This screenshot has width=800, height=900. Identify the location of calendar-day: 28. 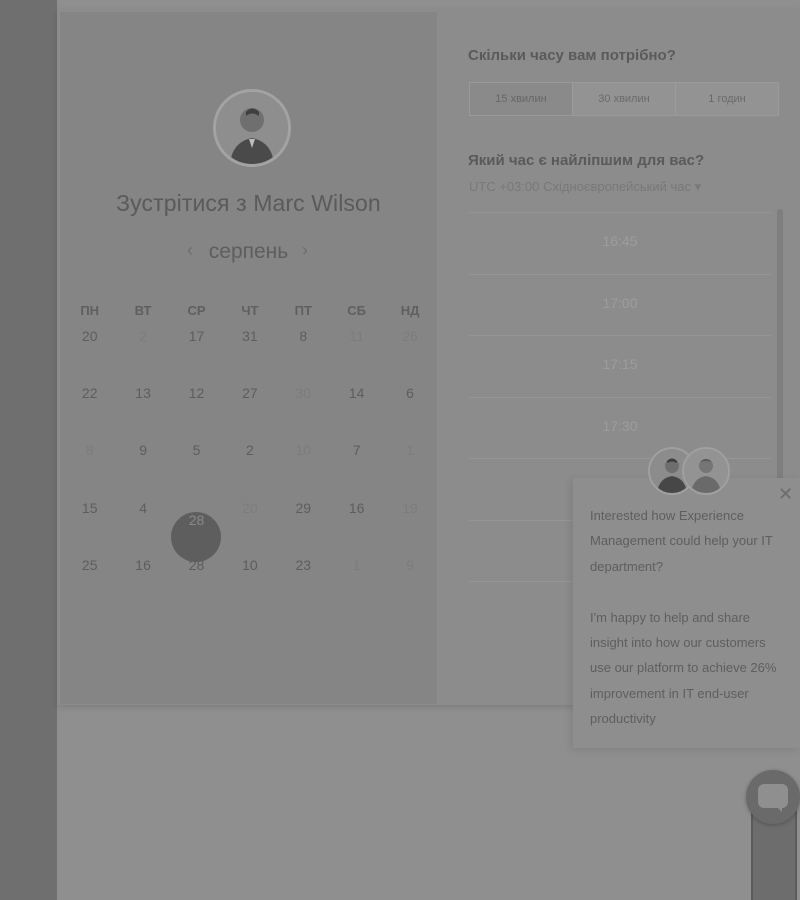
(196, 582).